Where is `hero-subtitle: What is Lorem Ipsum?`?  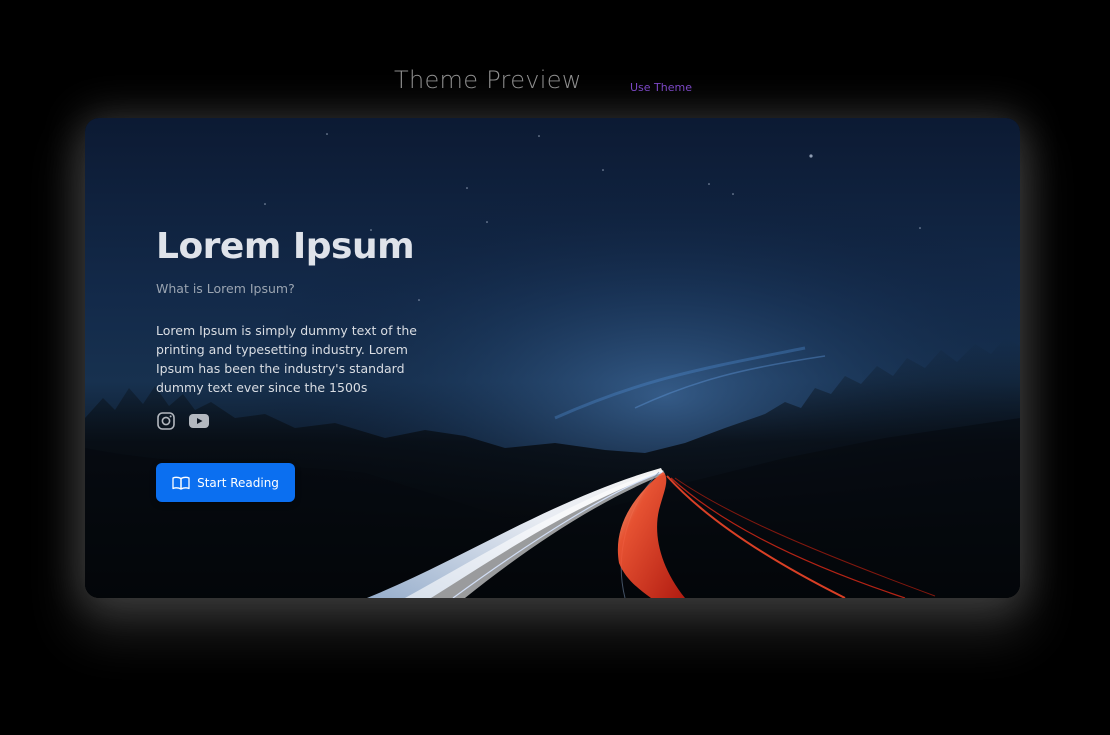
hero-subtitle: What is Lorem Ipsum? is located at coordinates (225, 288).